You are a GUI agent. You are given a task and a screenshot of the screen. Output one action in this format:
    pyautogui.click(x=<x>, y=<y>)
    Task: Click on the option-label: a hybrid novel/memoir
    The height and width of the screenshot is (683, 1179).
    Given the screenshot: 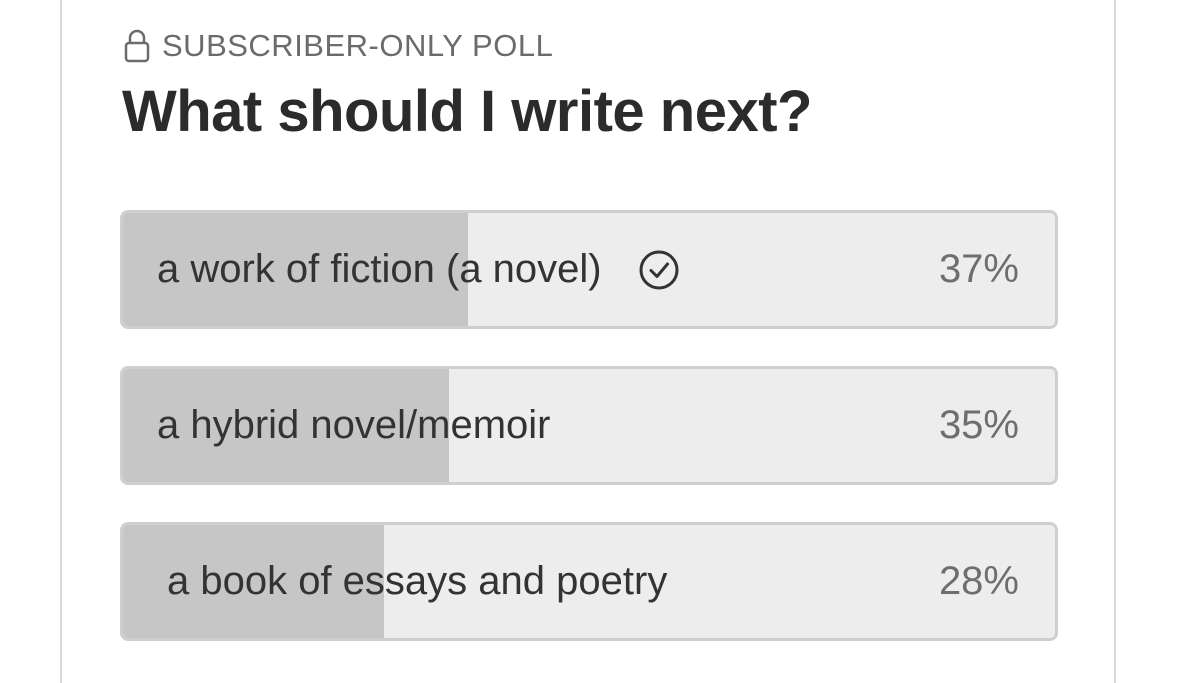 What is the action you would take?
    pyautogui.click(x=354, y=425)
    